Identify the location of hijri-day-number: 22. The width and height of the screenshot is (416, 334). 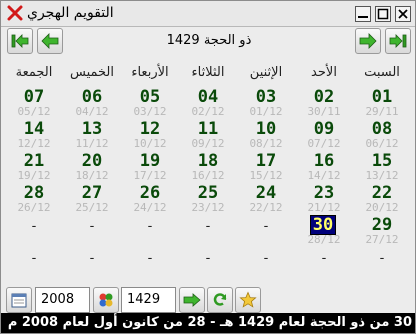
(382, 193).